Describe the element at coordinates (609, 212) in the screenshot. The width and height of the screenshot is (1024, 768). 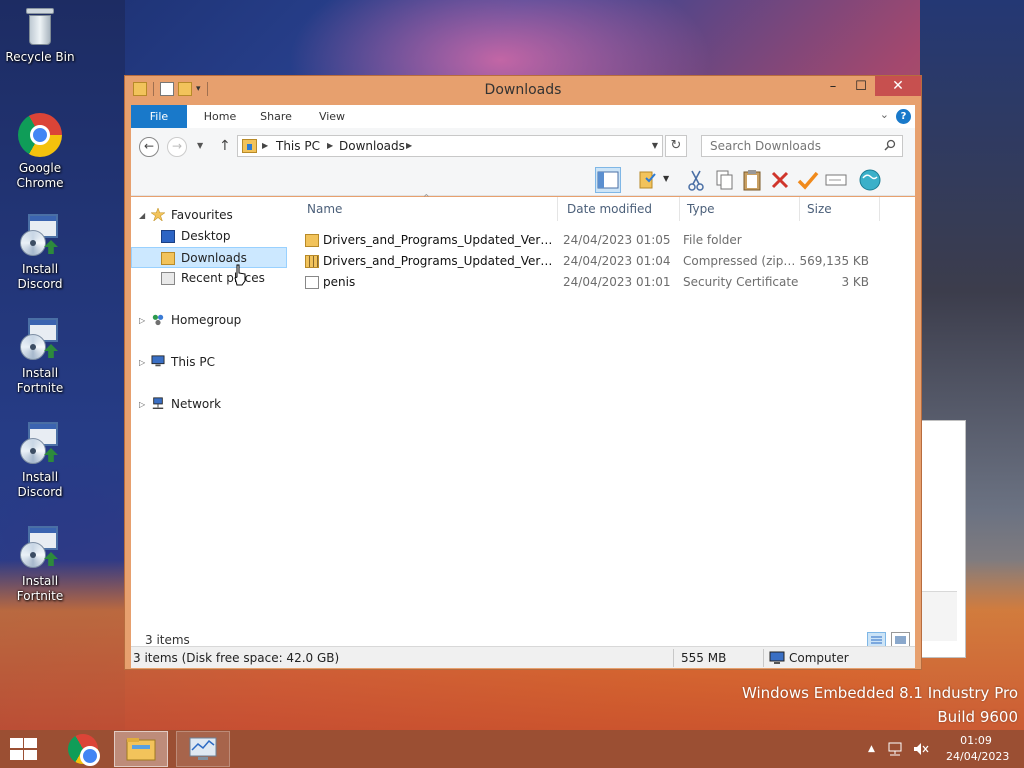
I see `column-header-date-modified: Date modified` at that location.